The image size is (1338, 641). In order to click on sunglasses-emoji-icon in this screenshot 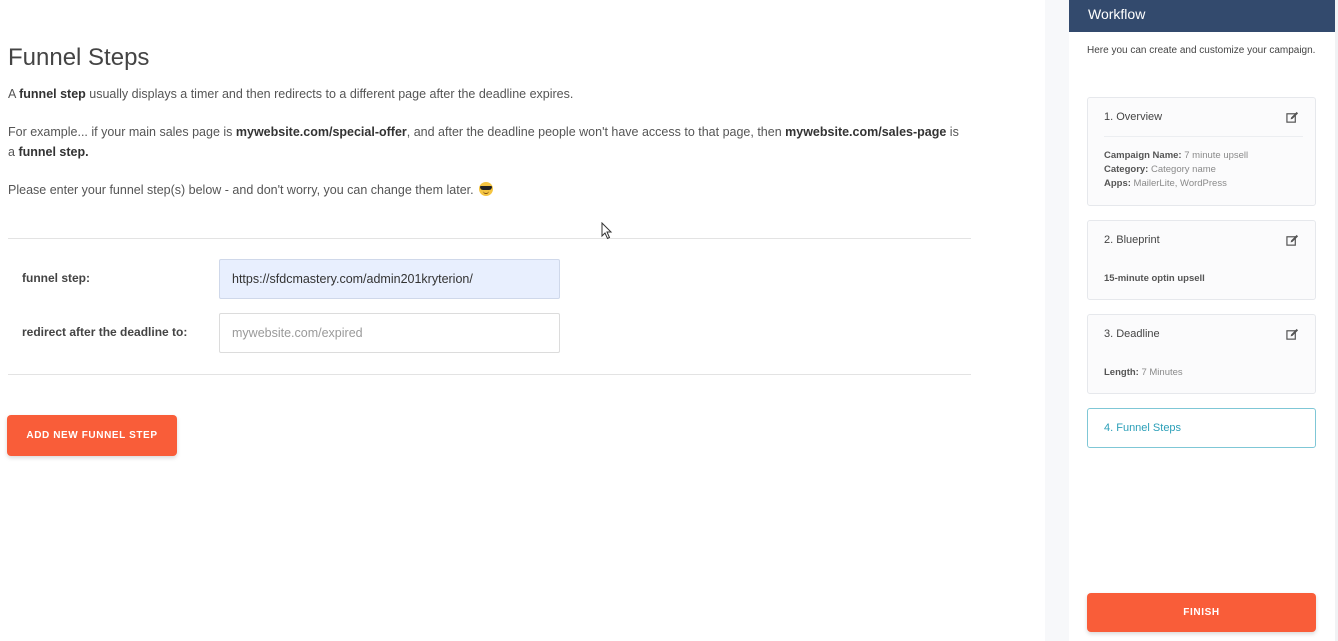, I will do `click(486, 189)`.